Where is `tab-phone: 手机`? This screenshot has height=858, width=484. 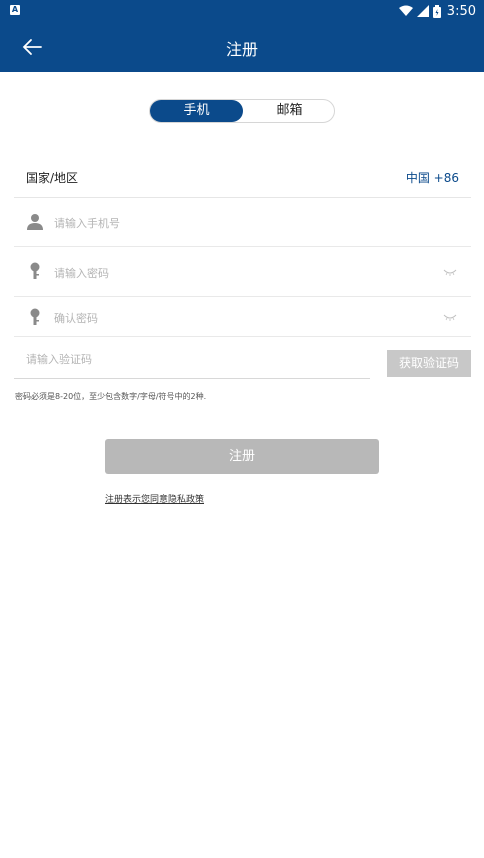
tab-phone: 手机 is located at coordinates (196, 111).